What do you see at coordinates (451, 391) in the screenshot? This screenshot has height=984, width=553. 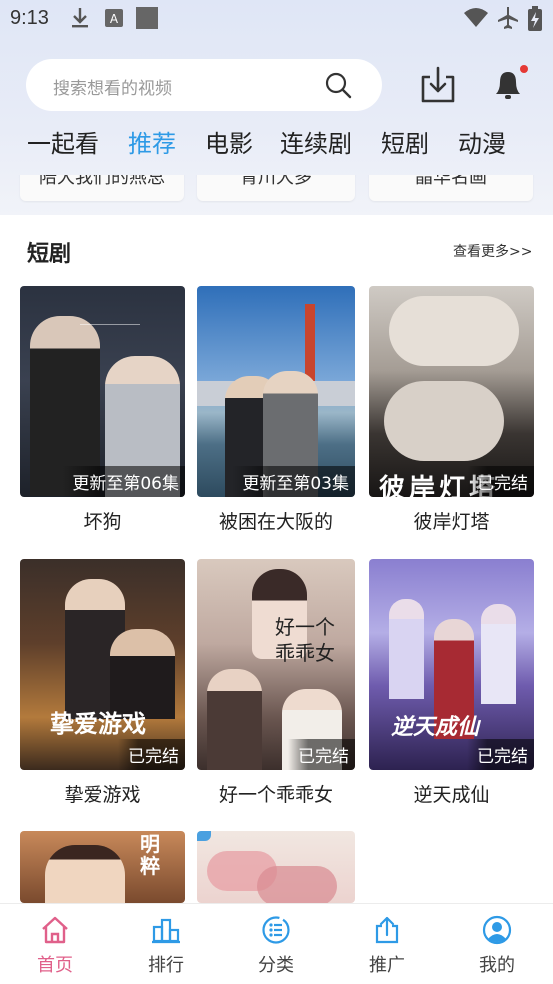 I see `poster-image: 彼岸灯塔 已完结` at bounding box center [451, 391].